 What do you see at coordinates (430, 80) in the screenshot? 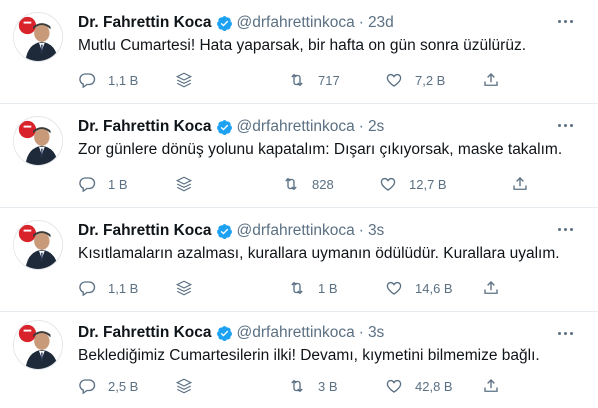
I see `like-count: 7,2 B` at bounding box center [430, 80].